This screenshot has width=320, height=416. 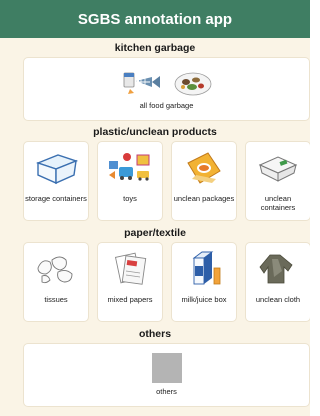 What do you see at coordinates (278, 299) in the screenshot?
I see `category-label: unclean cloth` at bounding box center [278, 299].